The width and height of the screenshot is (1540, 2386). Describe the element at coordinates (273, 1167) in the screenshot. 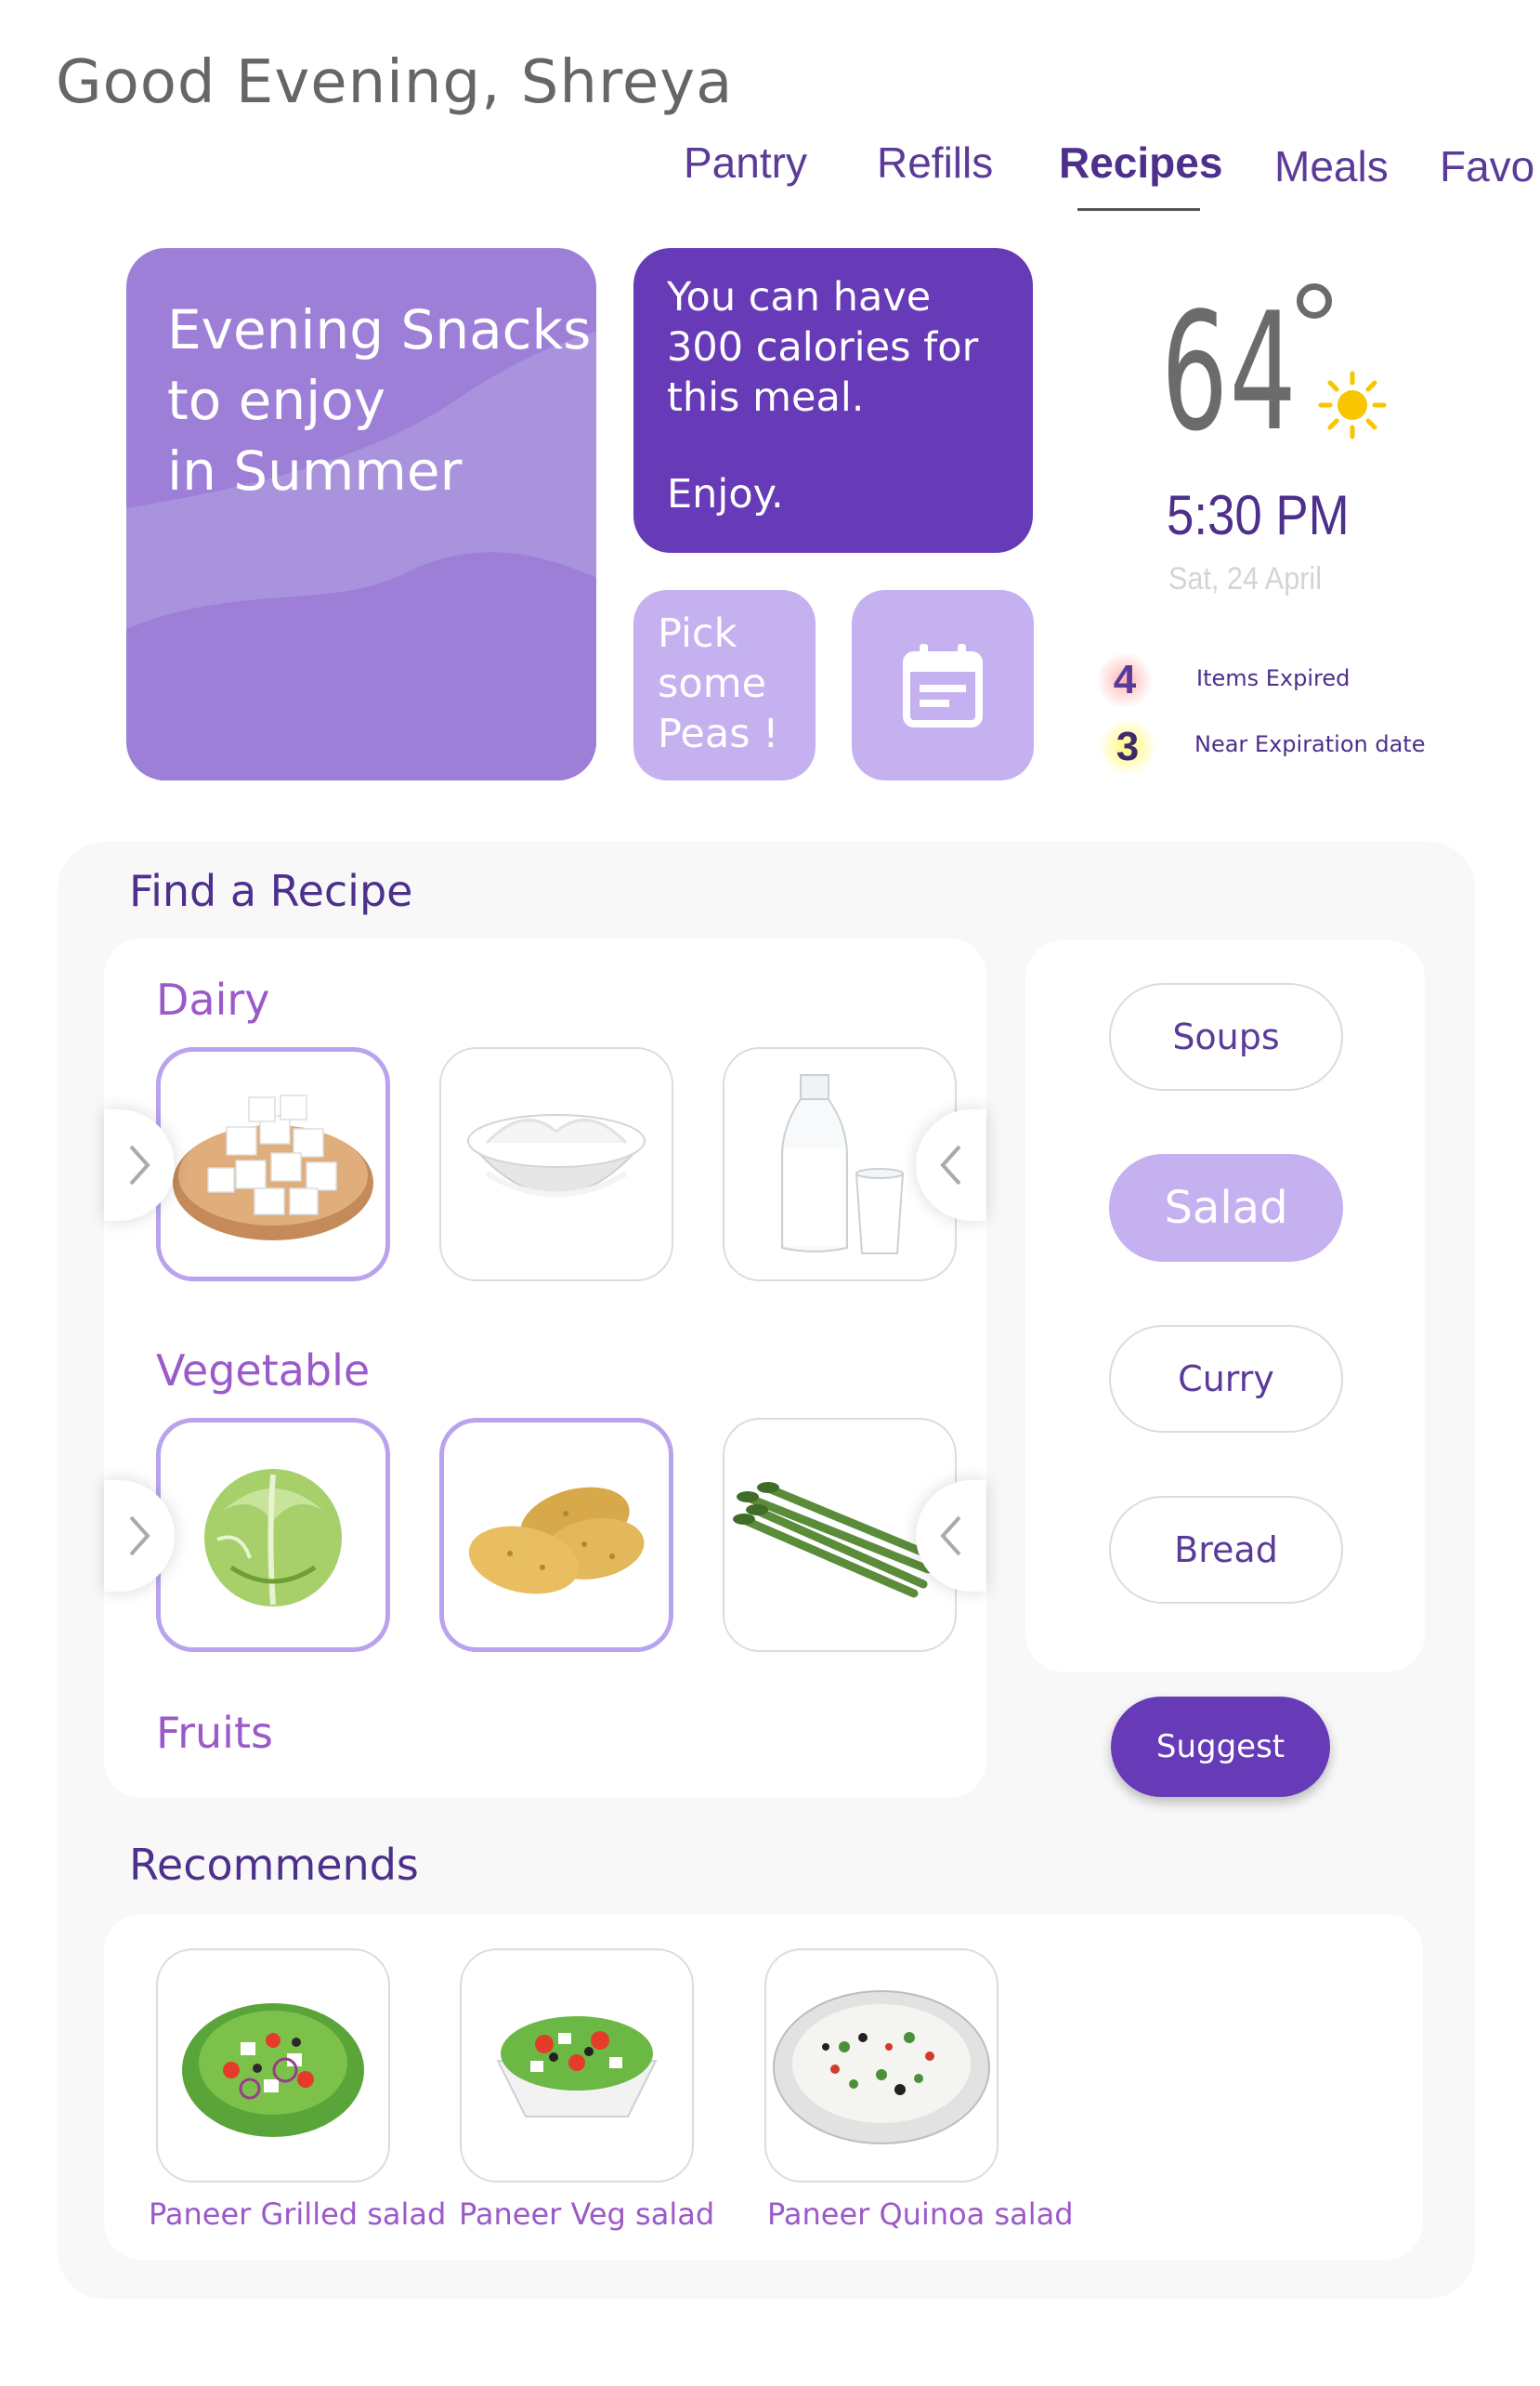

I see `paneer-image` at that location.